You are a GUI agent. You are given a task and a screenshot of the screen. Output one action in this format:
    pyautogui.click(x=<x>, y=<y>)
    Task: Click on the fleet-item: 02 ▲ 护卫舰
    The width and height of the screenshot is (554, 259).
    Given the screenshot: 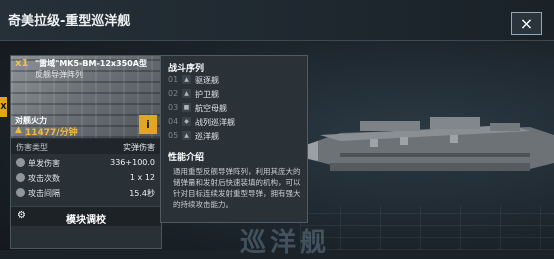 What is the action you would take?
    pyautogui.click(x=236, y=94)
    